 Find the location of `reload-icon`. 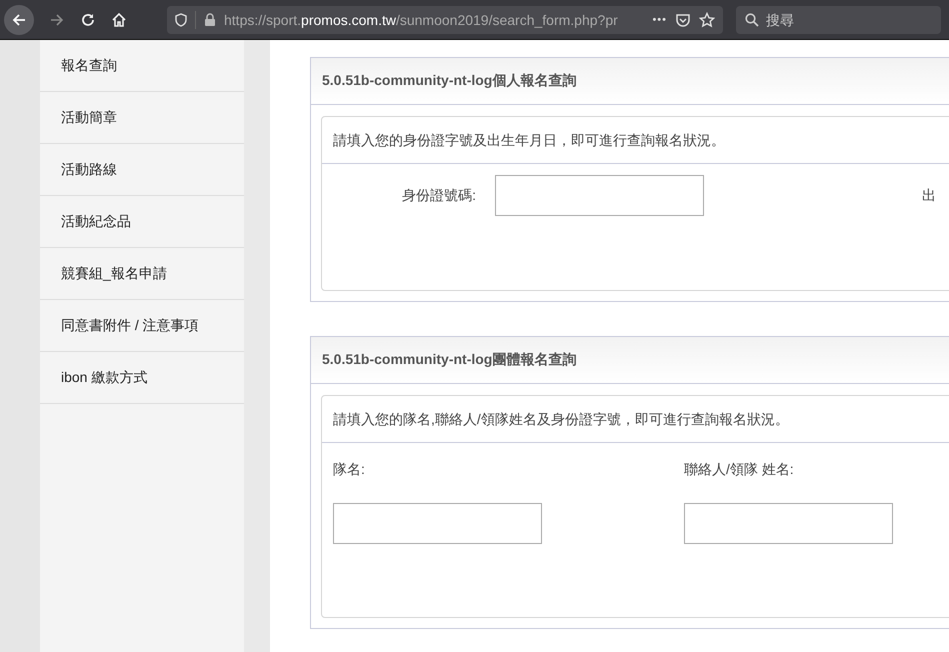

reload-icon is located at coordinates (88, 20).